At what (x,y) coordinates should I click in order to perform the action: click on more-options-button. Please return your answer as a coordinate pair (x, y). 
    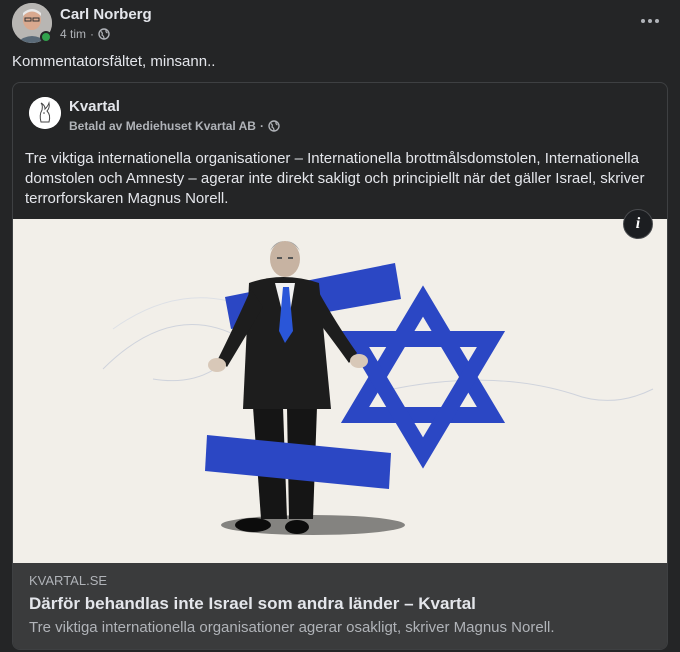
    Looking at the image, I should click on (650, 21).